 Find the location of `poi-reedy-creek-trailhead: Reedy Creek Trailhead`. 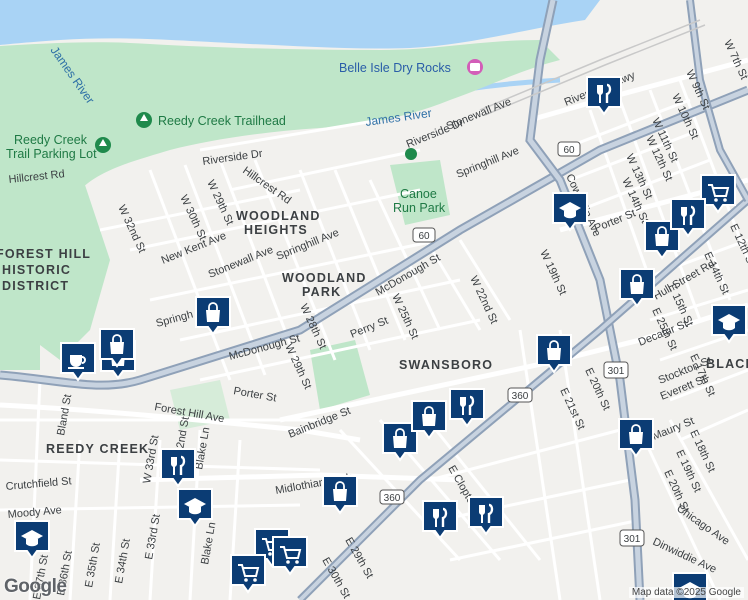

poi-reedy-creek-trailhead: Reedy Creek Trailhead is located at coordinates (211, 120).